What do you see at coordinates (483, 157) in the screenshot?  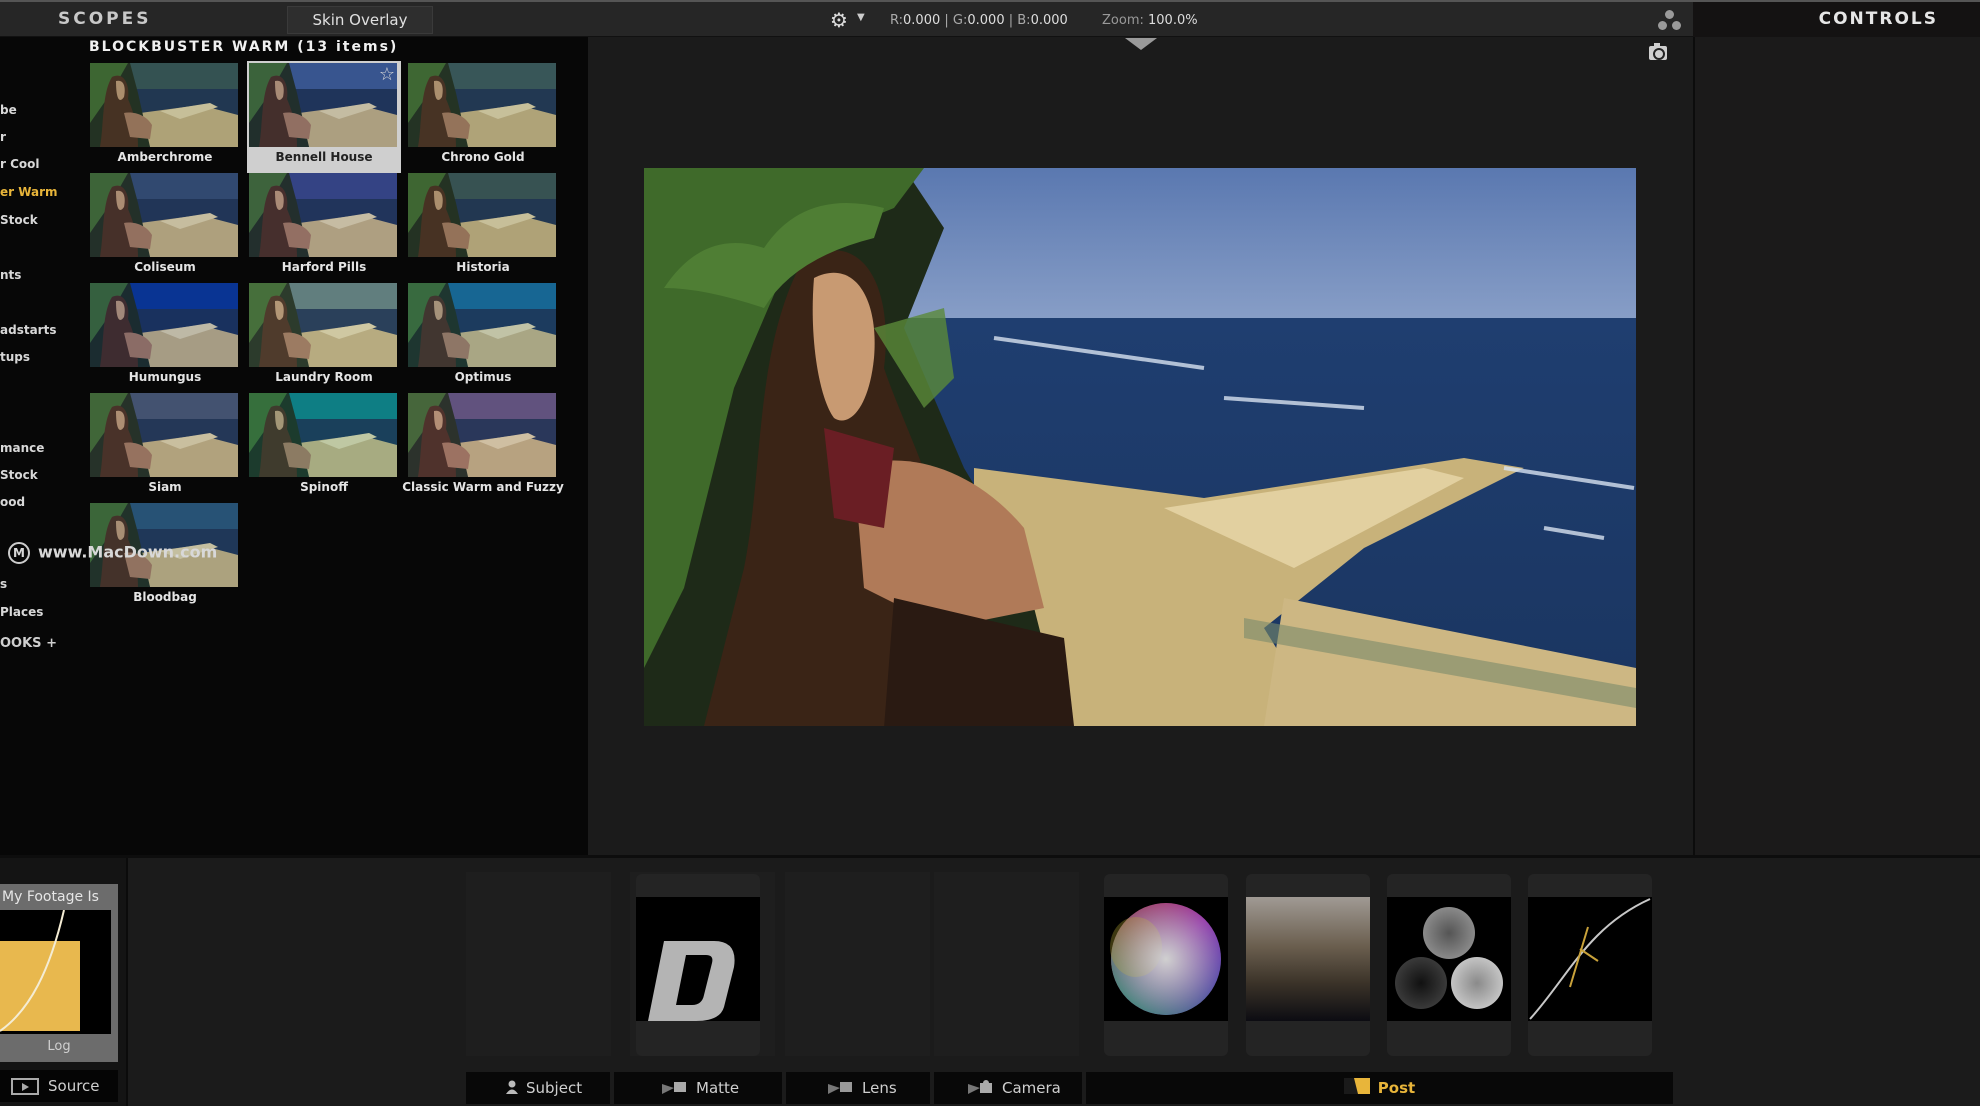 I see `look-name: Chrono Gold` at bounding box center [483, 157].